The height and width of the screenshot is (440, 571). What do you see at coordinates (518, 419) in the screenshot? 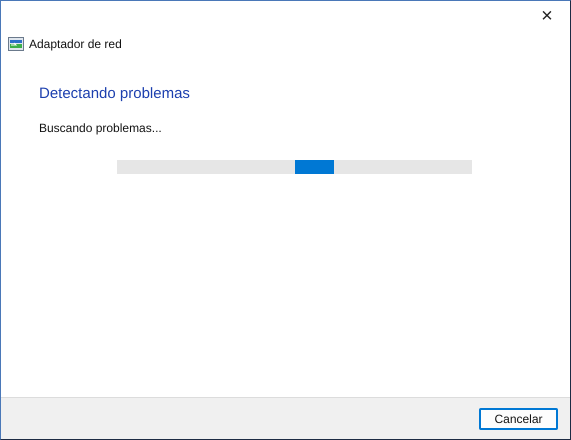
I see `cancel-button: Cancelar` at bounding box center [518, 419].